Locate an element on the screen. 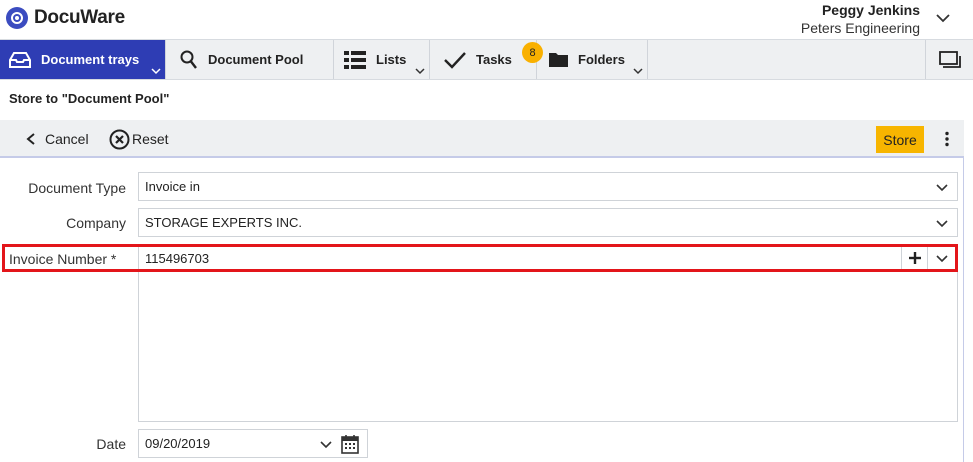 This screenshot has width=973, height=462. date-value: 09/20/2019 is located at coordinates (178, 443).